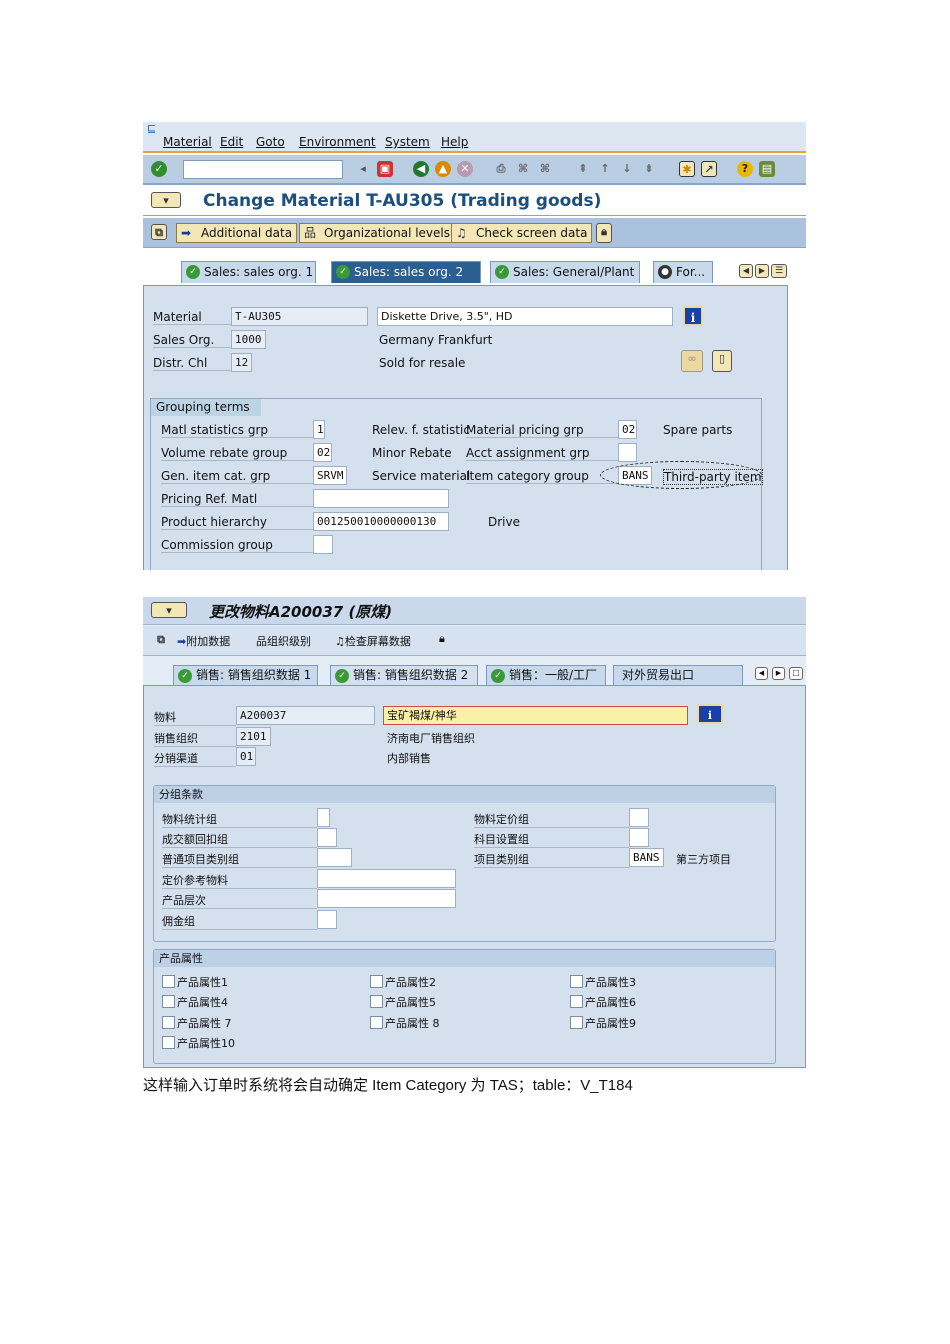 This screenshot has height=1344, width=950. I want to click on product-attribute-5-checkbox: 产品属性5, so click(403, 1002).